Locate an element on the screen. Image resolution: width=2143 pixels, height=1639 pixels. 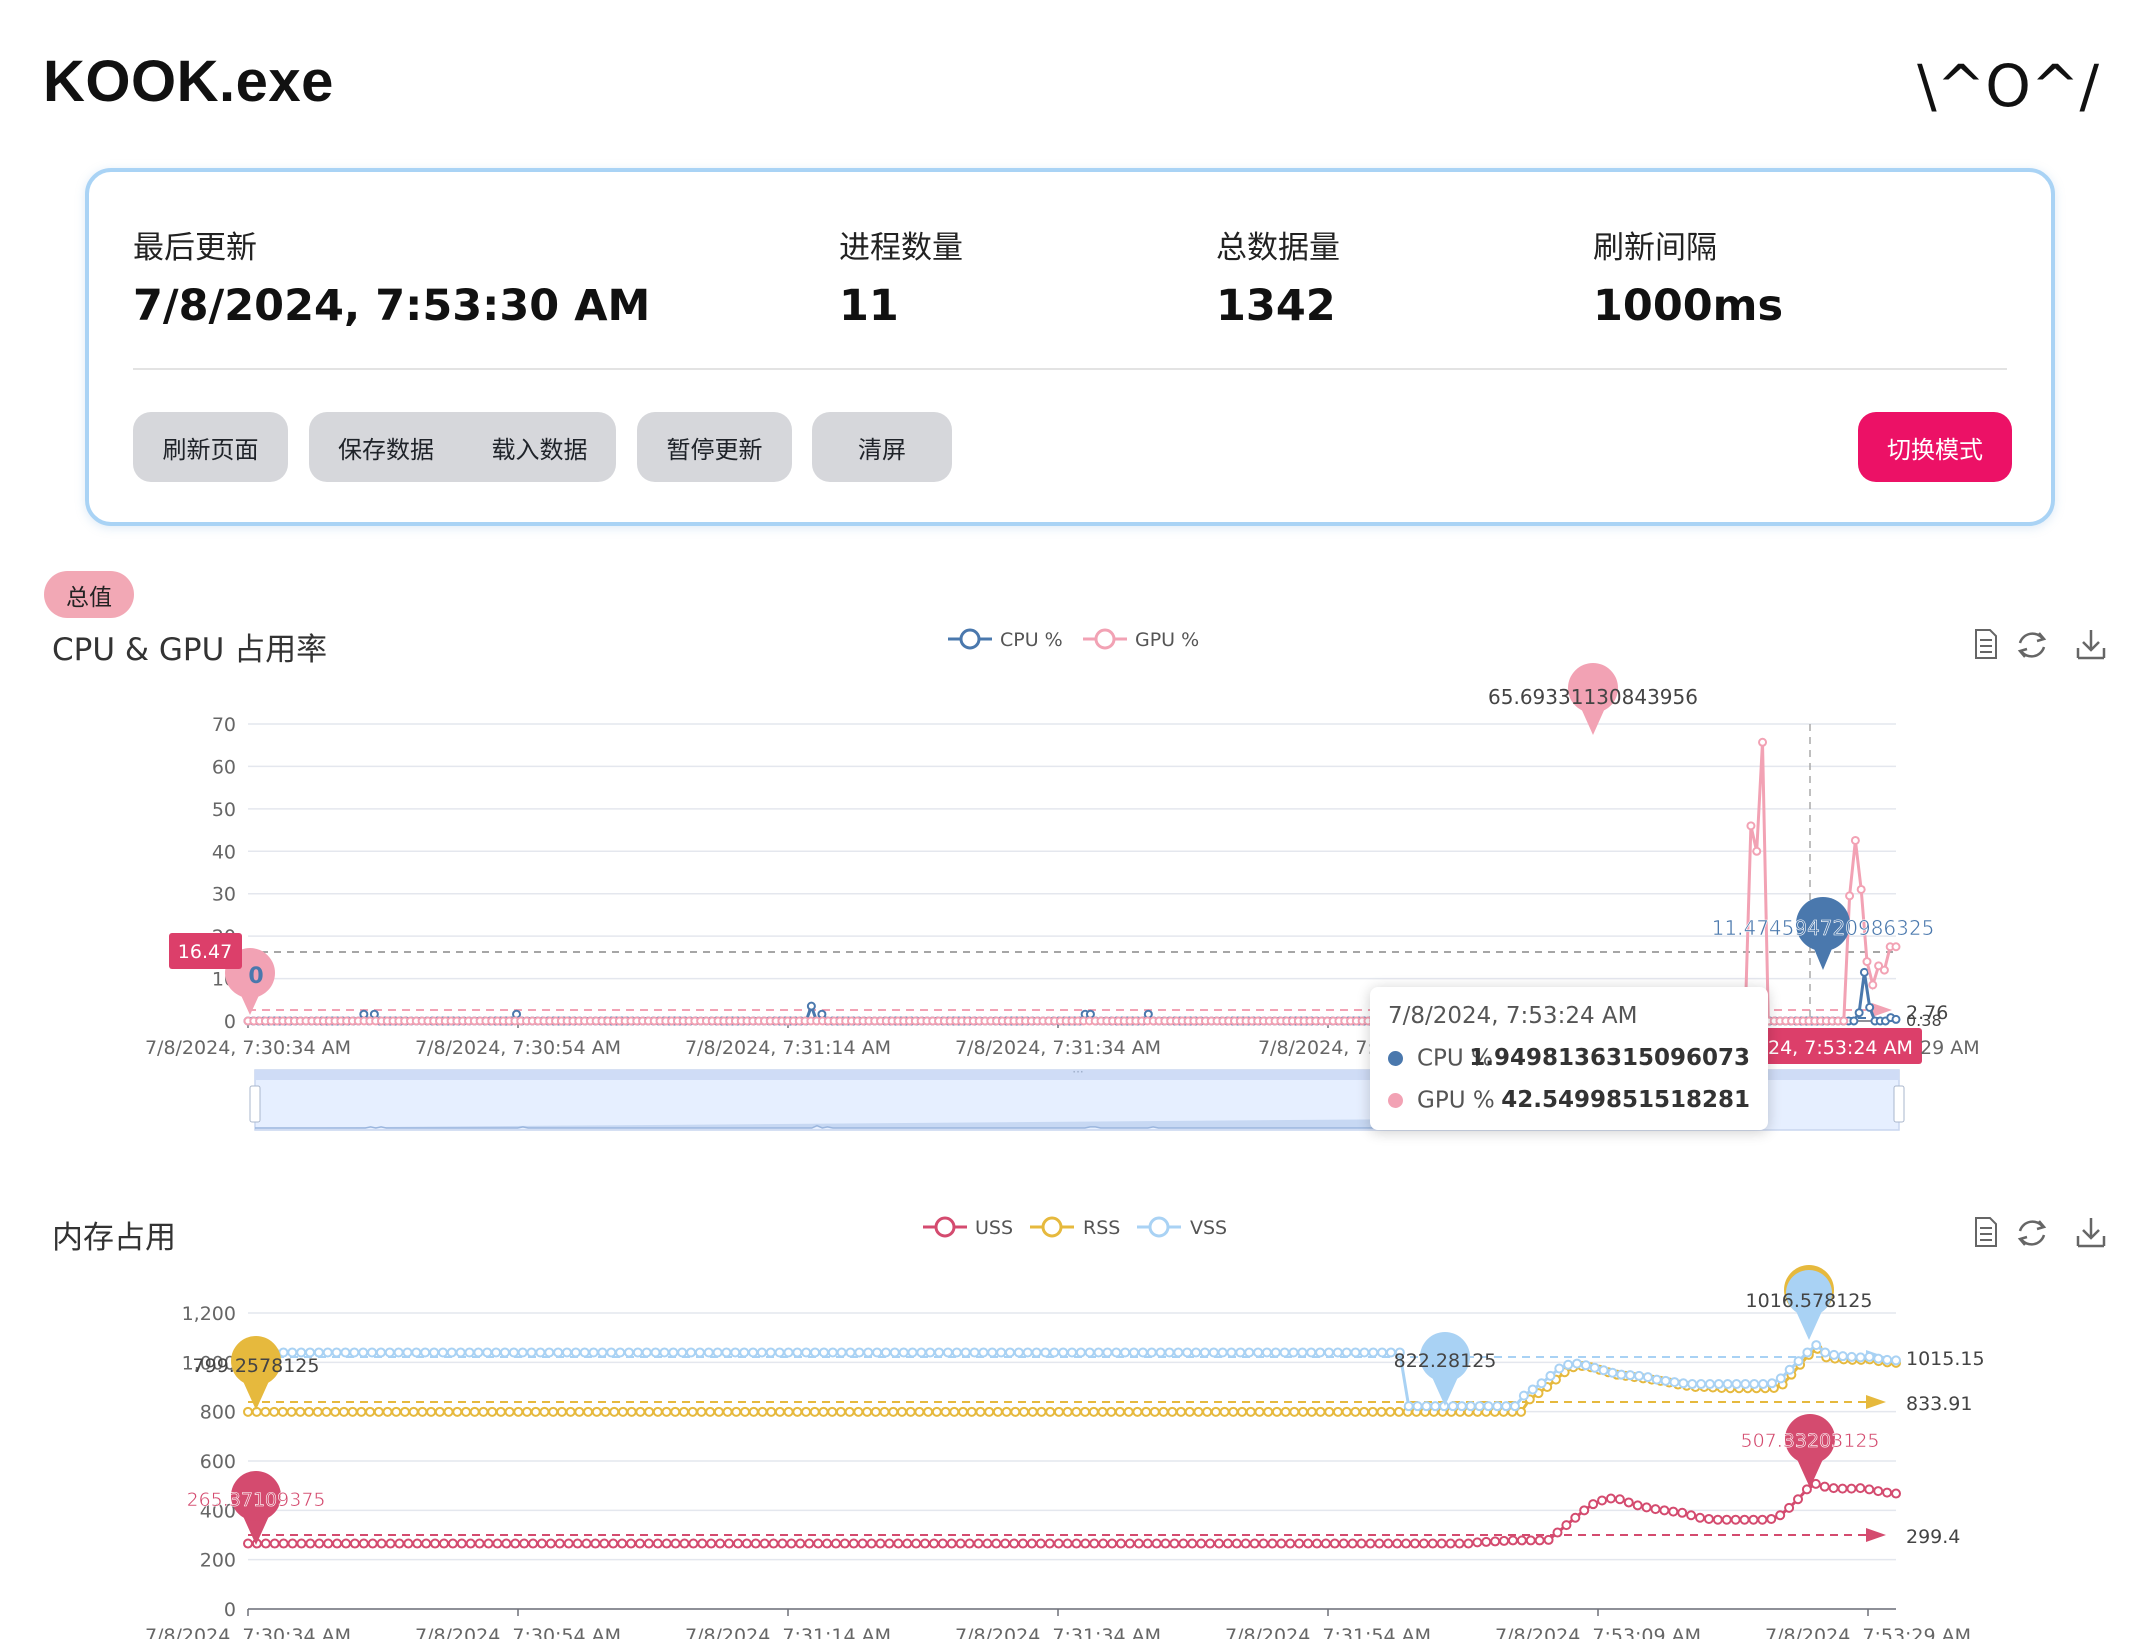
zoom-handle-right is located at coordinates (1899, 1104).